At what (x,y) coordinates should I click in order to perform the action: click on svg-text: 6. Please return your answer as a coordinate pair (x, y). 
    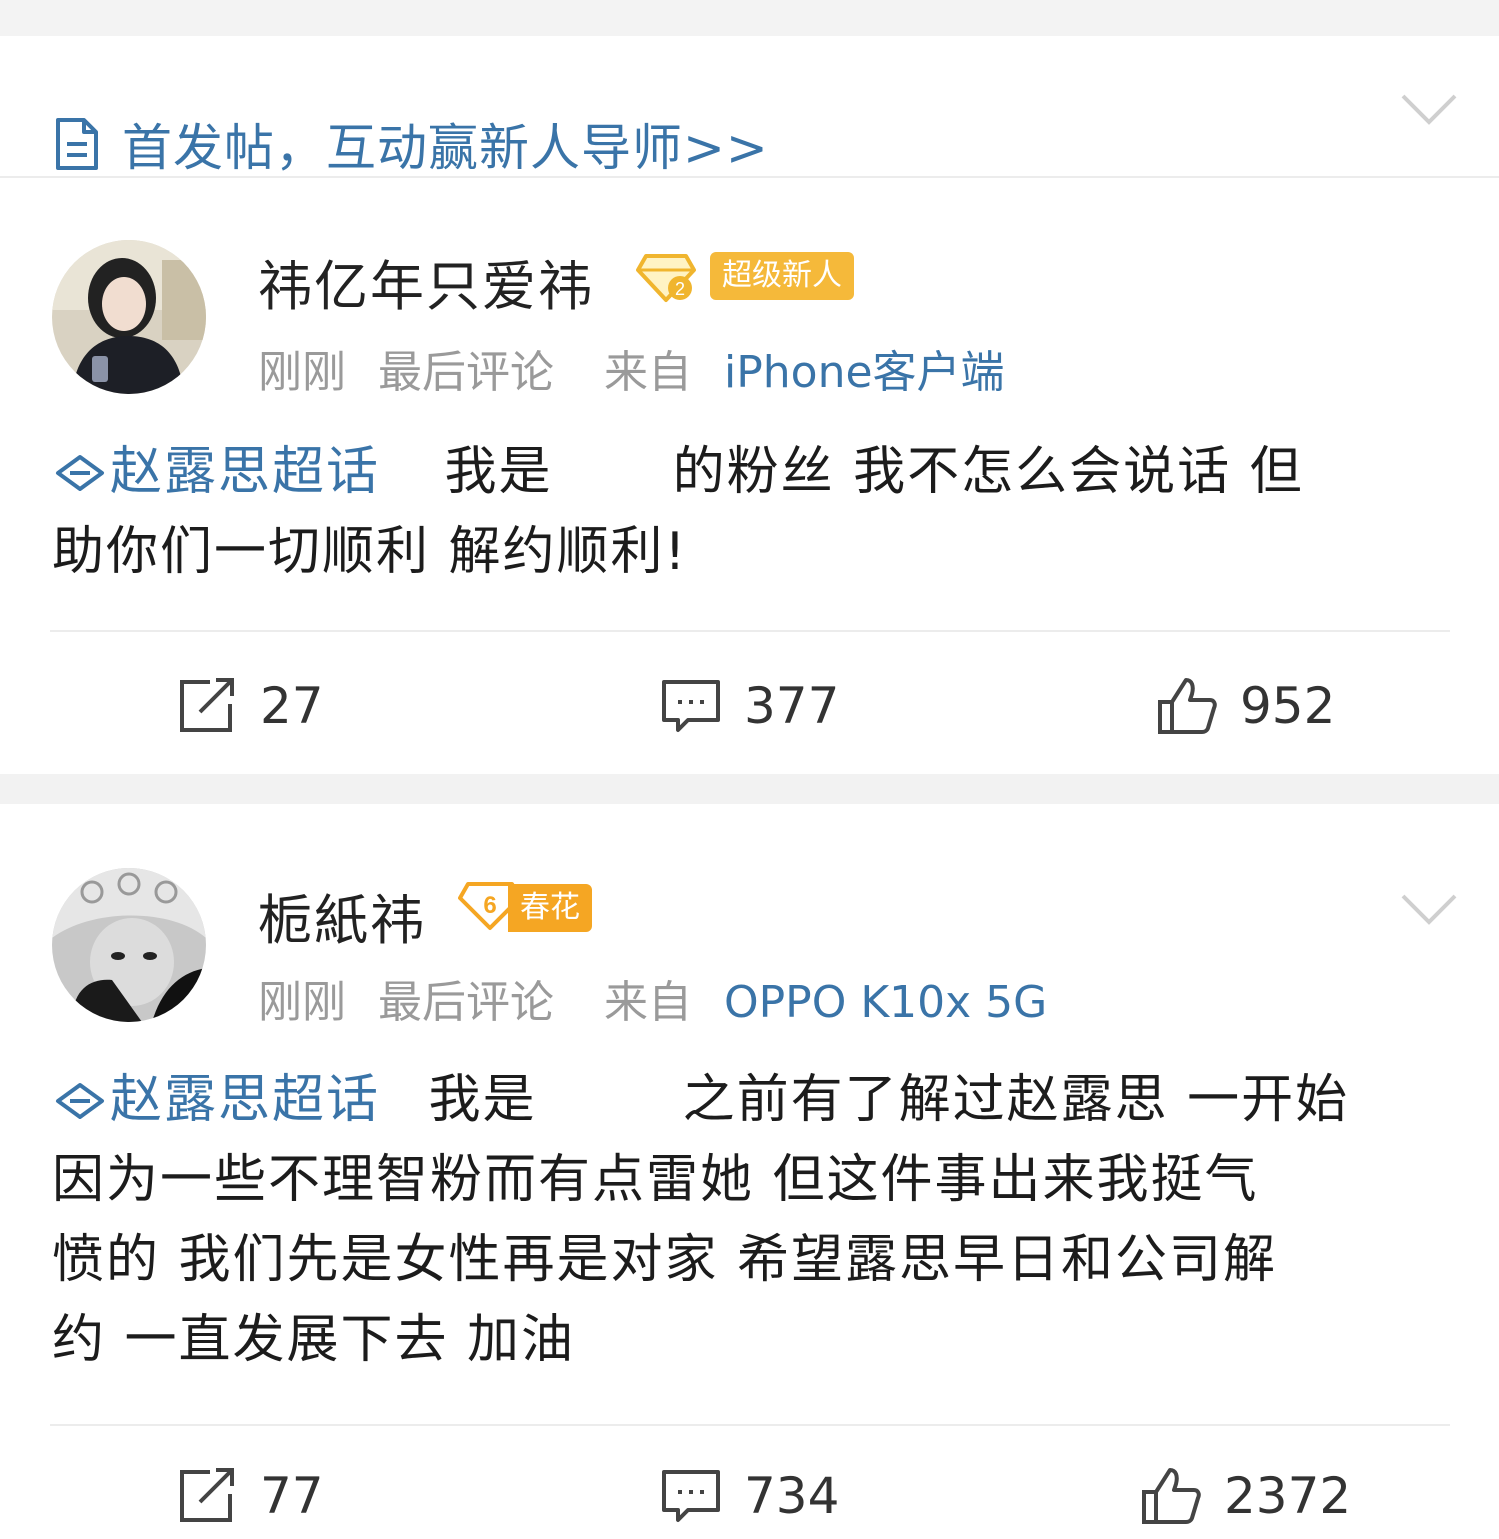
    Looking at the image, I should click on (489, 905).